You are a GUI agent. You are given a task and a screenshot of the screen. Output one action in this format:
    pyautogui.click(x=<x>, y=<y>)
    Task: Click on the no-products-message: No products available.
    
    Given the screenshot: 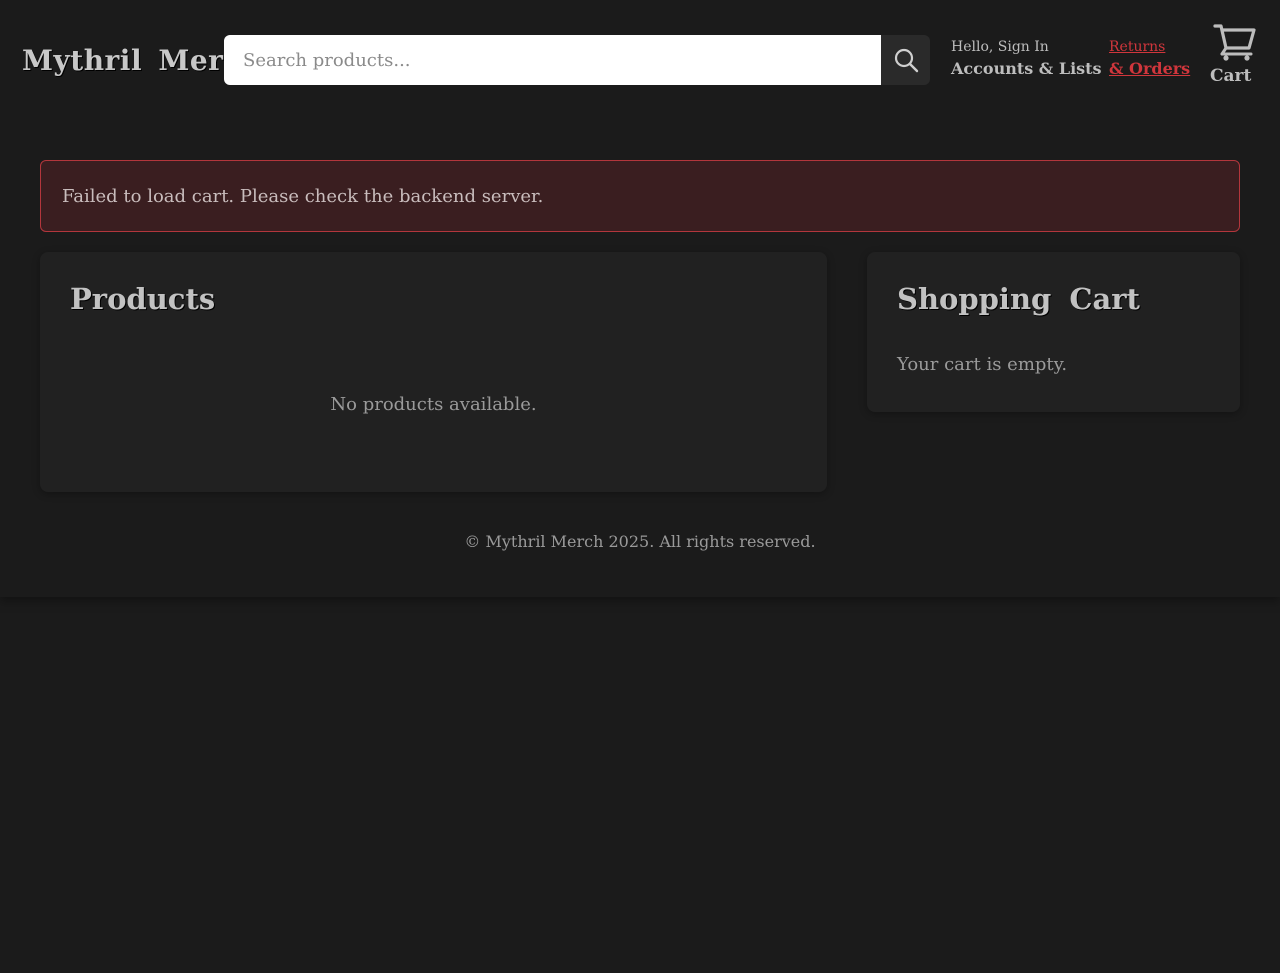 What is the action you would take?
    pyautogui.click(x=433, y=404)
    